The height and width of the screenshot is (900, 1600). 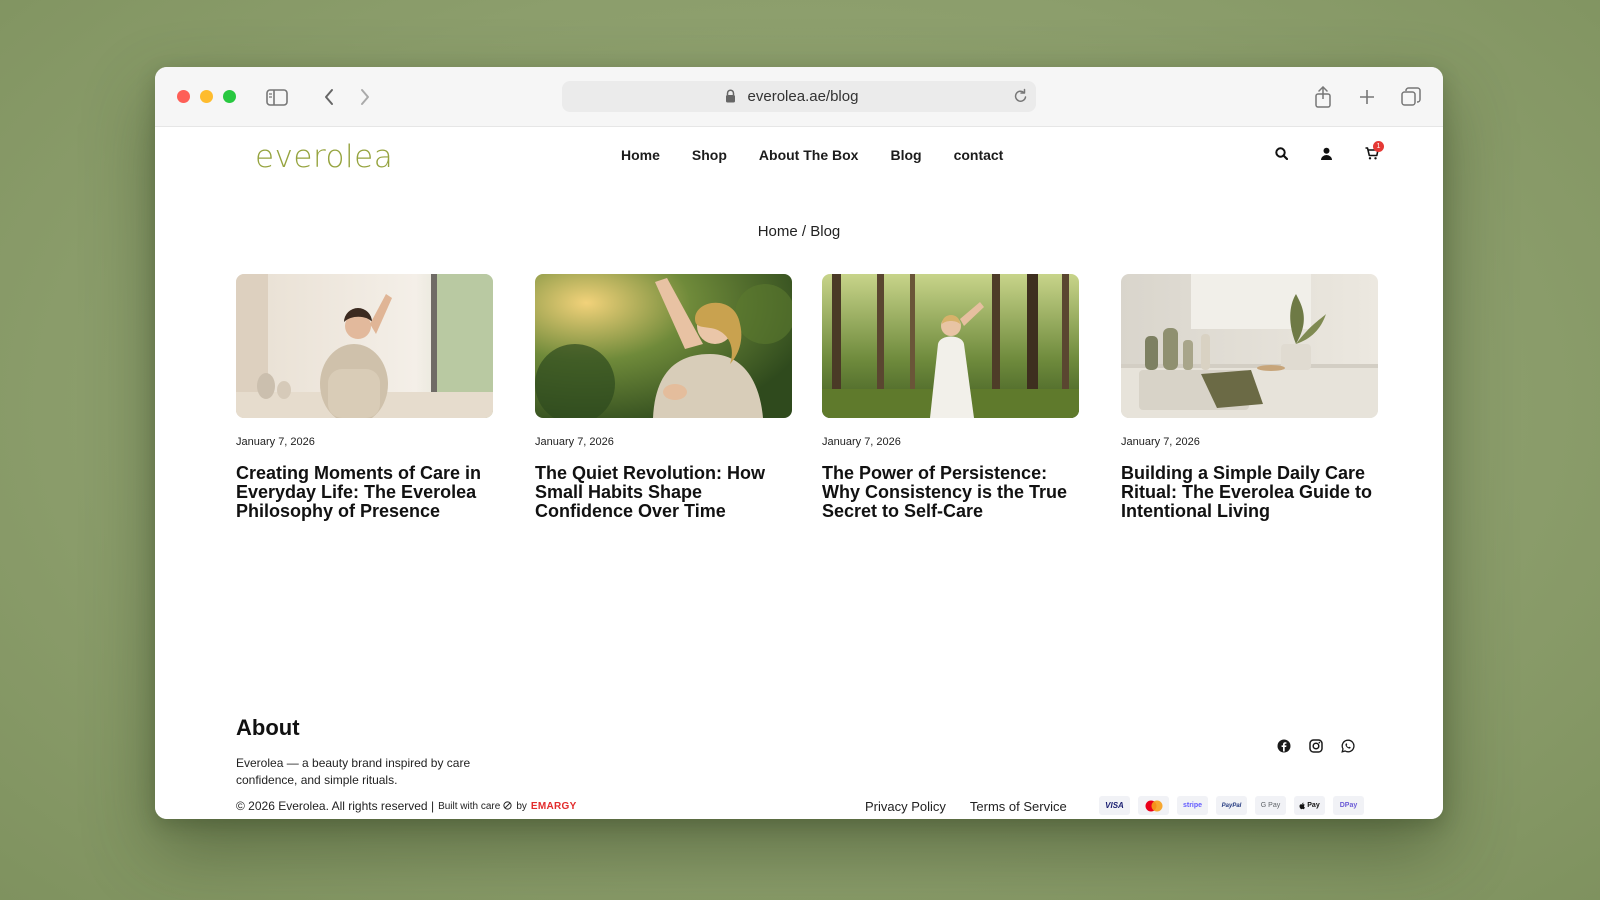 What do you see at coordinates (1374, 153) in the screenshot?
I see `cart-icon: 1` at bounding box center [1374, 153].